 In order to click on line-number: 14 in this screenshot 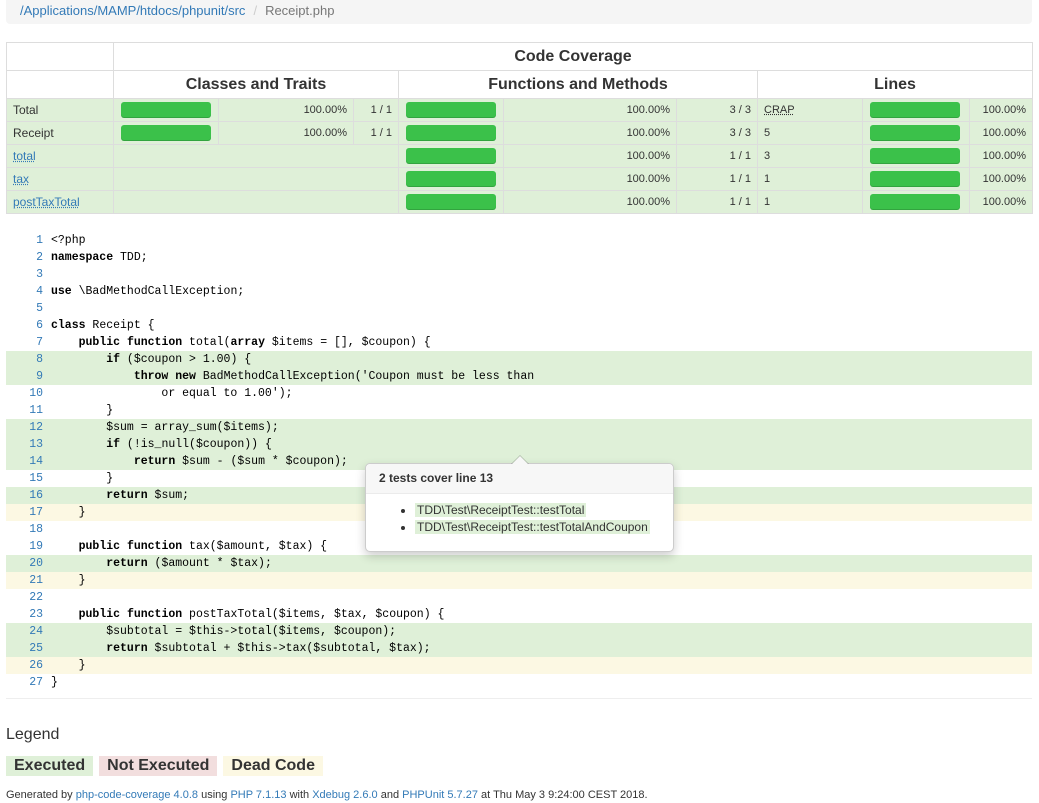, I will do `click(24, 461)`.